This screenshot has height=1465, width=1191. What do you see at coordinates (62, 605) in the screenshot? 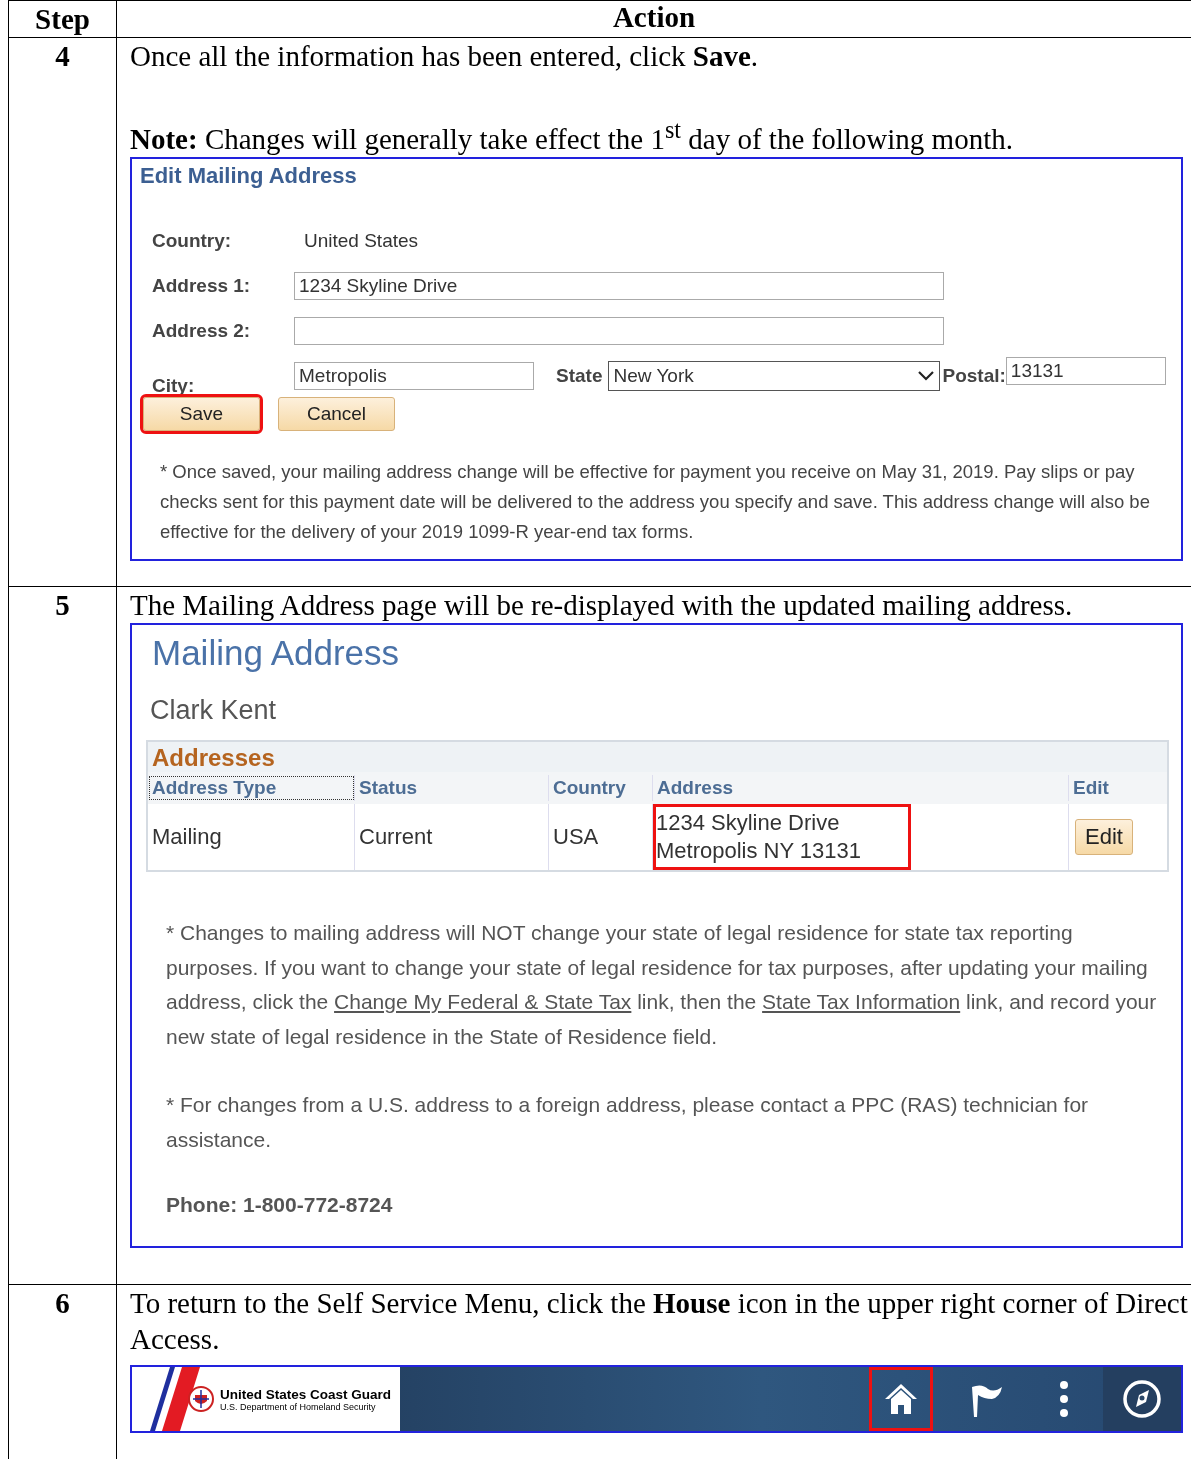
I see `step-number: 5` at bounding box center [62, 605].